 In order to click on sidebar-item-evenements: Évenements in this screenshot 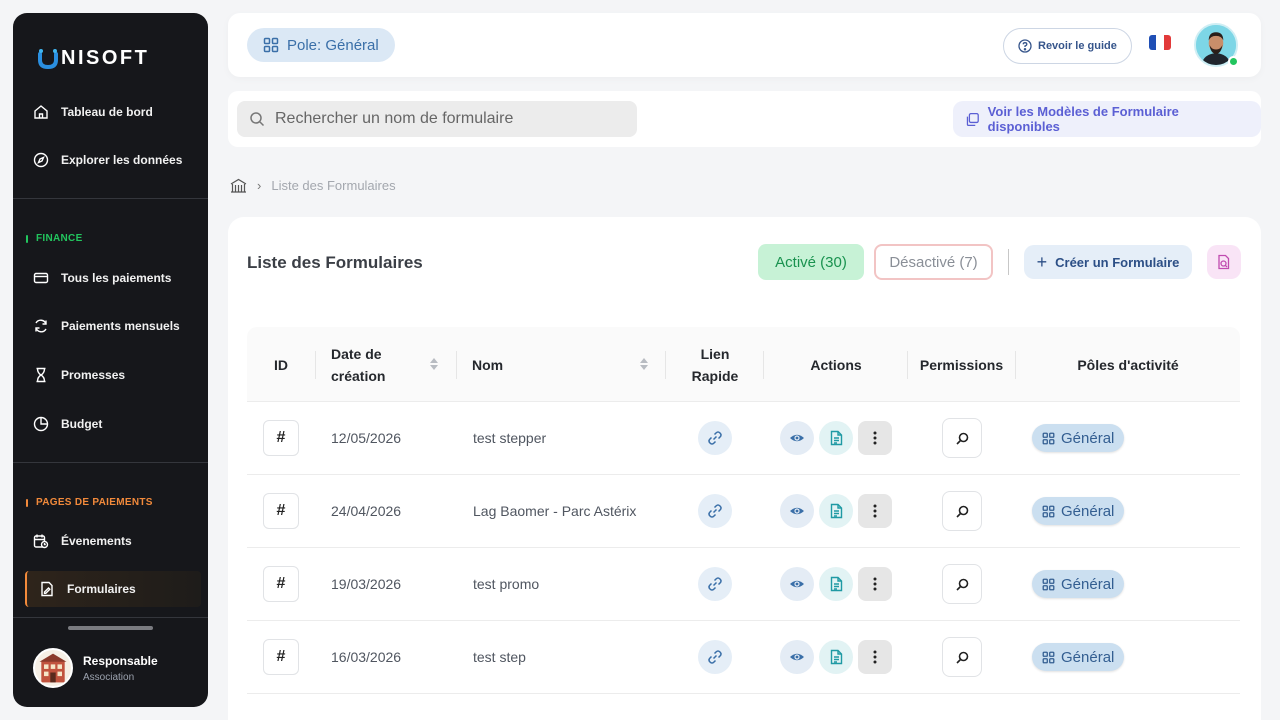, I will do `click(116, 541)`.